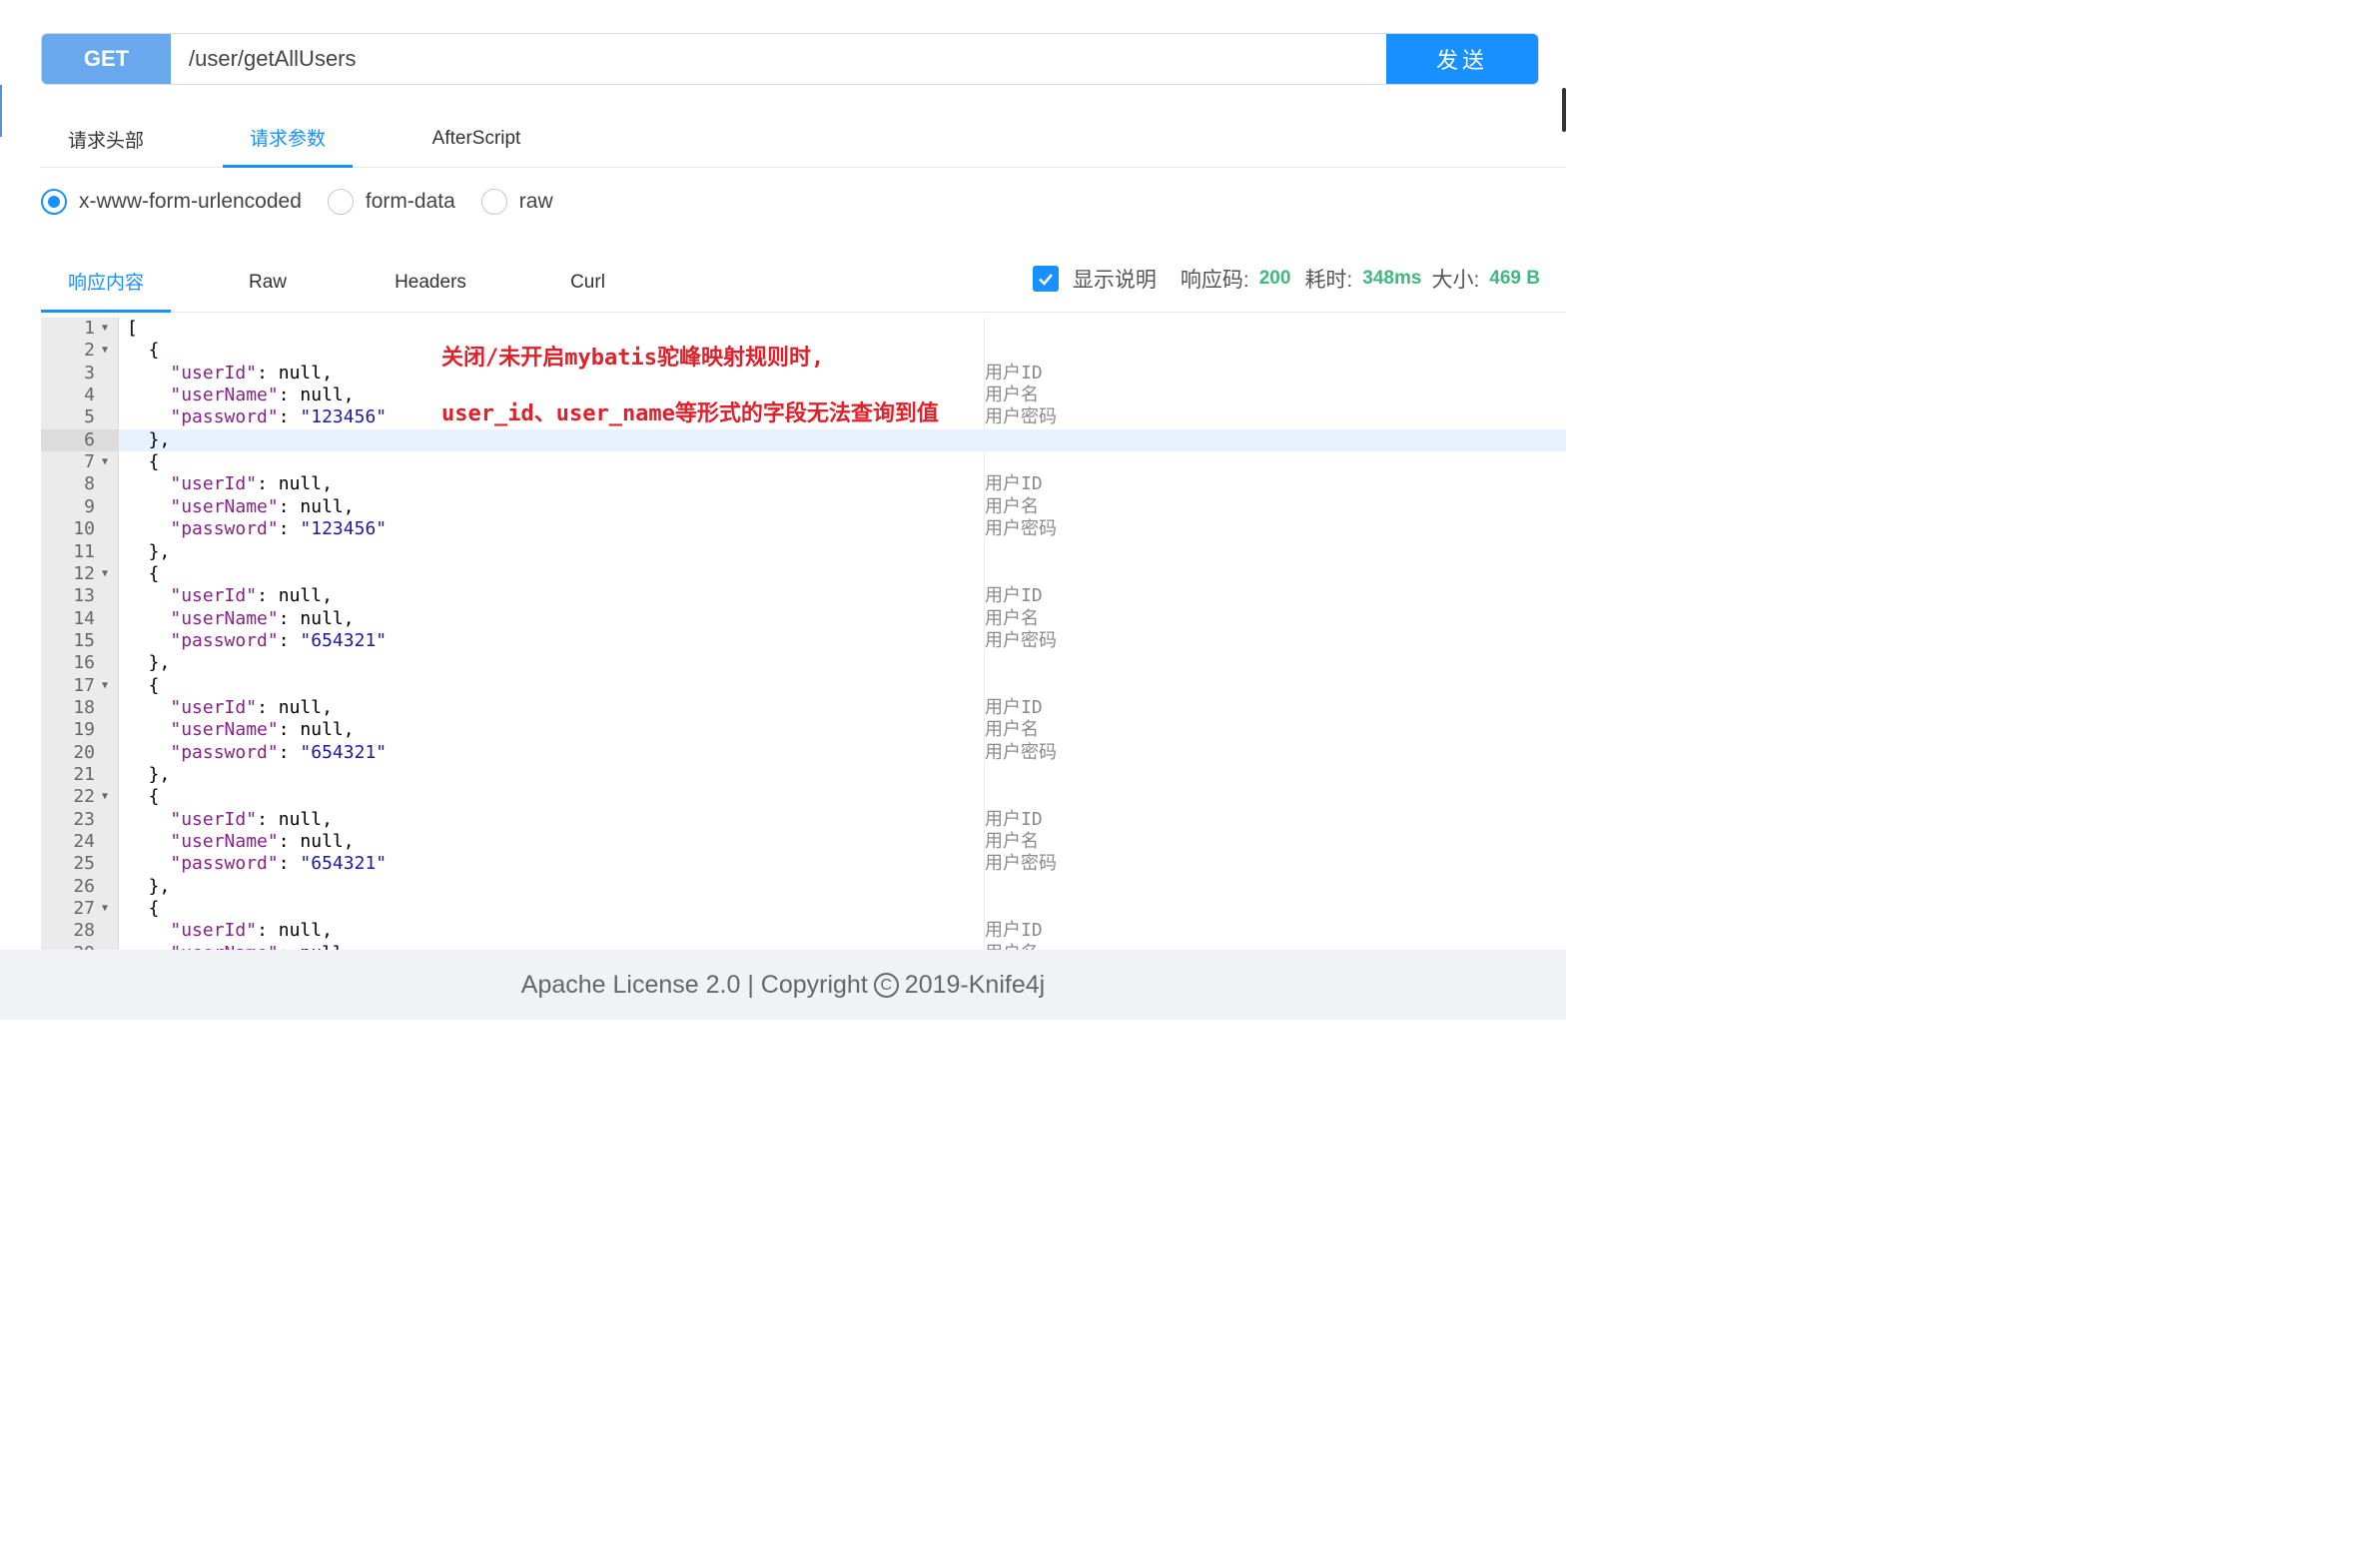  What do you see at coordinates (89, 417) in the screenshot?
I see `line-number: 5` at bounding box center [89, 417].